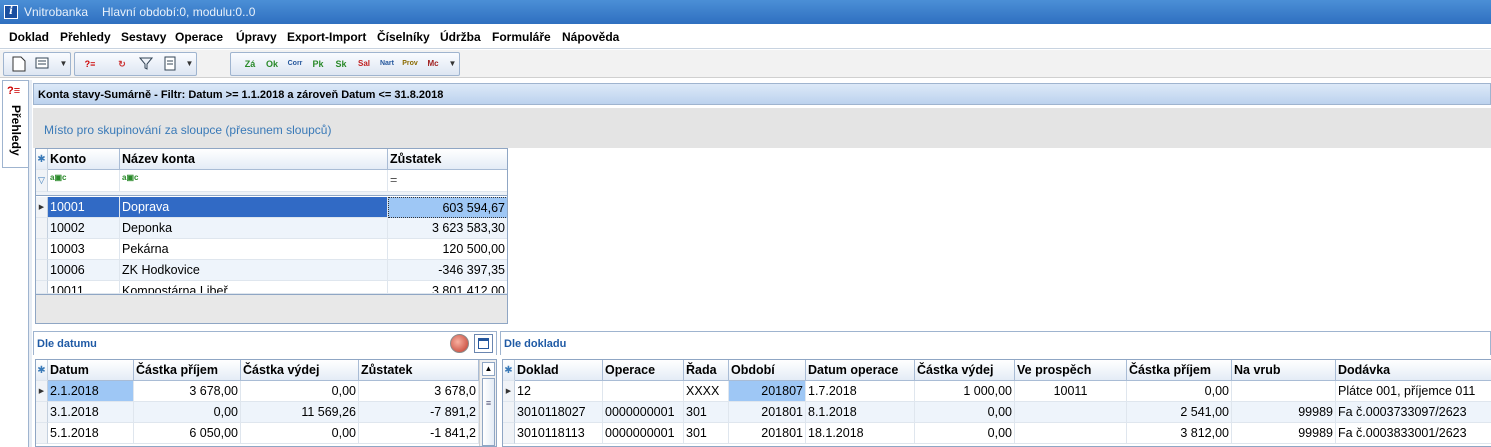 Image resolution: width=1491 pixels, height=447 pixels. I want to click on corr-icon: Corr, so click(295, 64).